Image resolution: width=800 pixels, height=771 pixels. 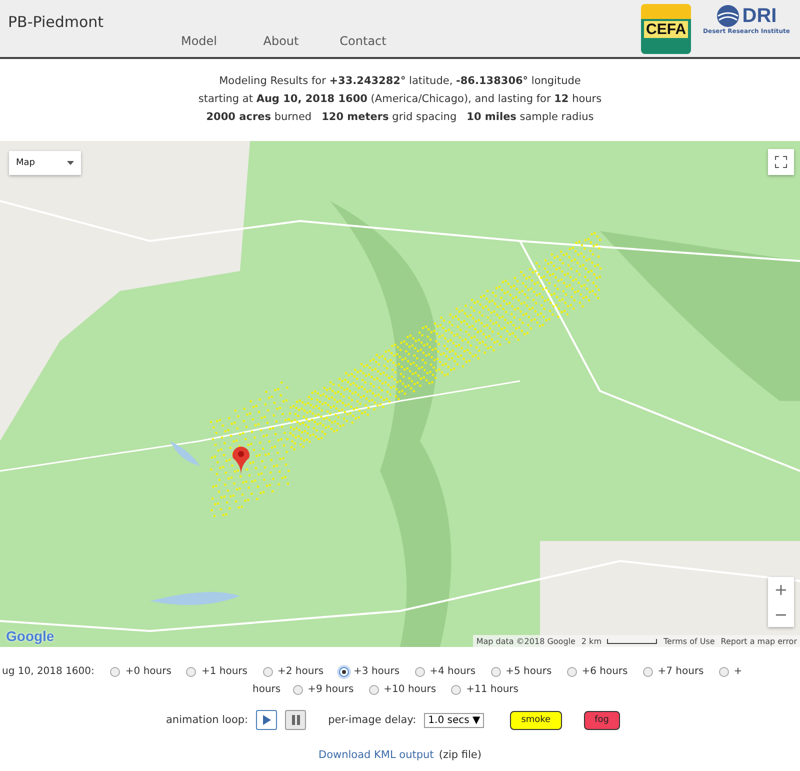 I want to click on time-label: hours, so click(x=266, y=689).